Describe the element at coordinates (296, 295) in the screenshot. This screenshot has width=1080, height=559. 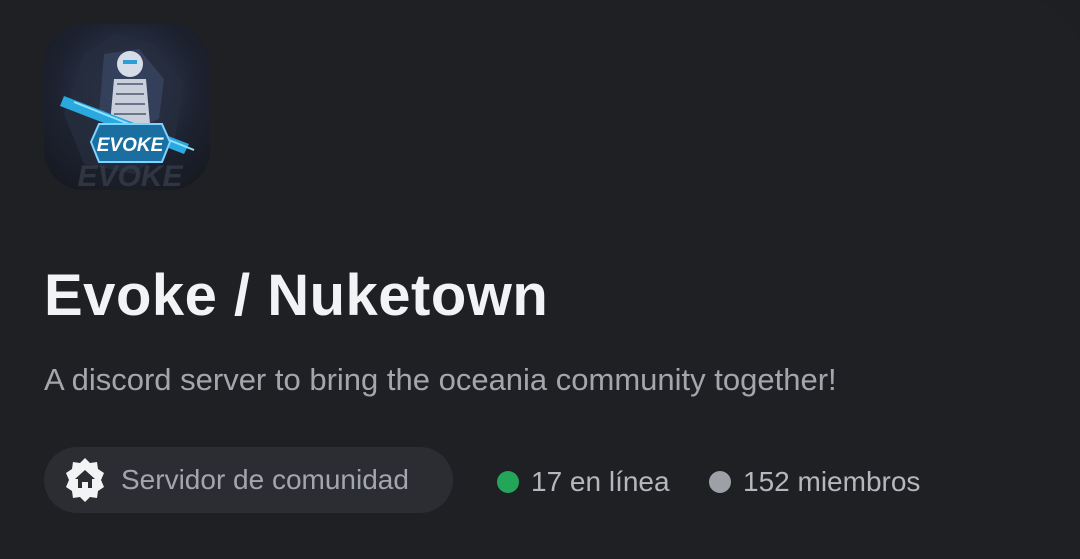
I see `server-name: Evoke / Nuketown` at that location.